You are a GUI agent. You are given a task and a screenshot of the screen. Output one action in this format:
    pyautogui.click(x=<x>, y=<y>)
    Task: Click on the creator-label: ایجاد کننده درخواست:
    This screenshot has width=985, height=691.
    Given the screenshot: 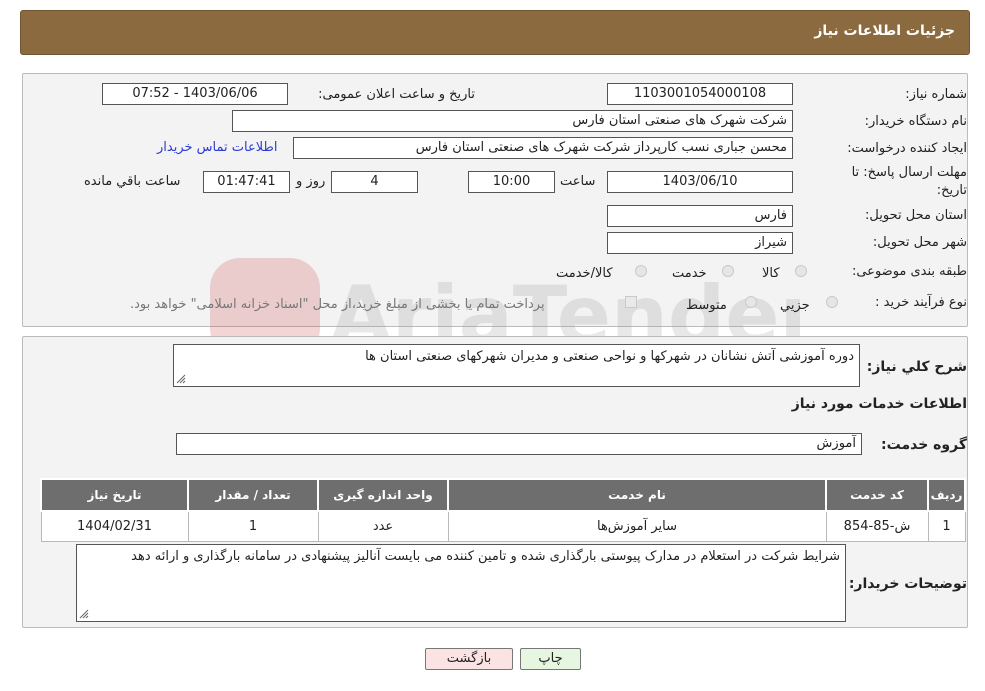 What is the action you would take?
    pyautogui.click(x=907, y=148)
    